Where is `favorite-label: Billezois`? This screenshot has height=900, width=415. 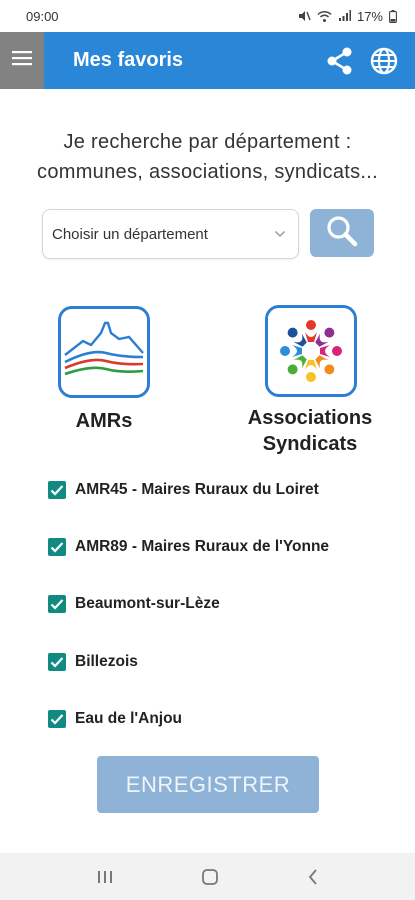
favorite-label: Billezois is located at coordinates (106, 661).